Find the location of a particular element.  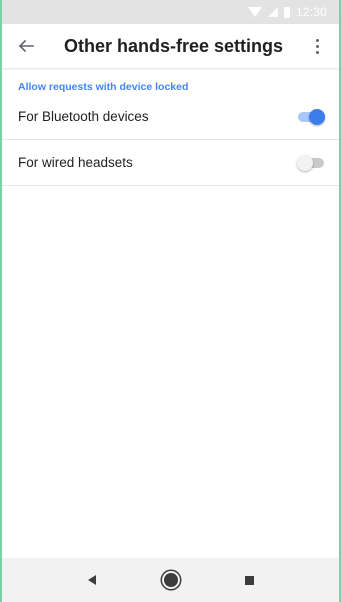

nav-home-icon is located at coordinates (170, 580).